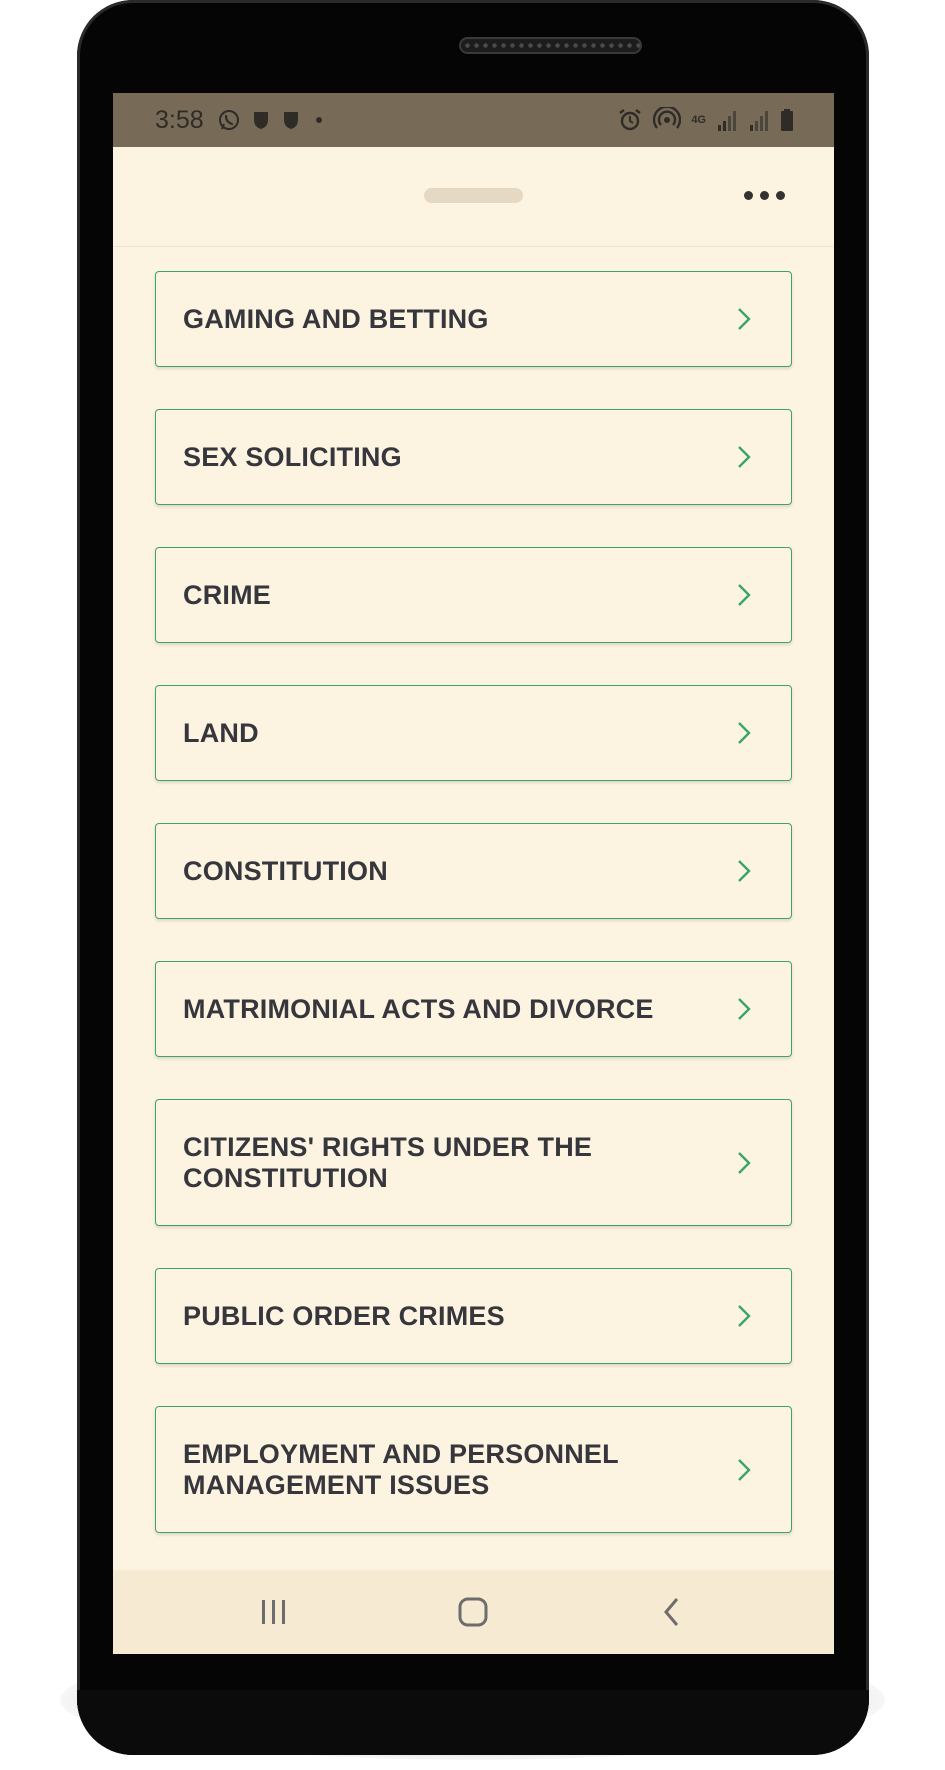 The image size is (945, 1770). I want to click on system-nav-bar, so click(473, 1612).